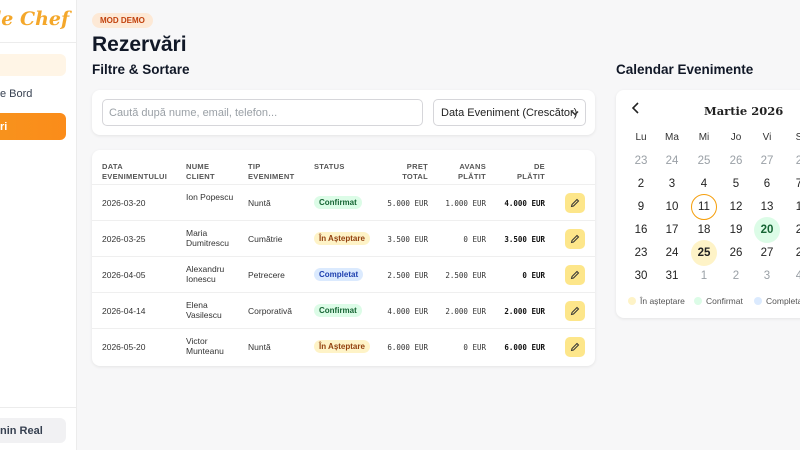  What do you see at coordinates (135, 171) in the screenshot?
I see `col-header-date: DATA EVENIMENTULUI` at bounding box center [135, 171].